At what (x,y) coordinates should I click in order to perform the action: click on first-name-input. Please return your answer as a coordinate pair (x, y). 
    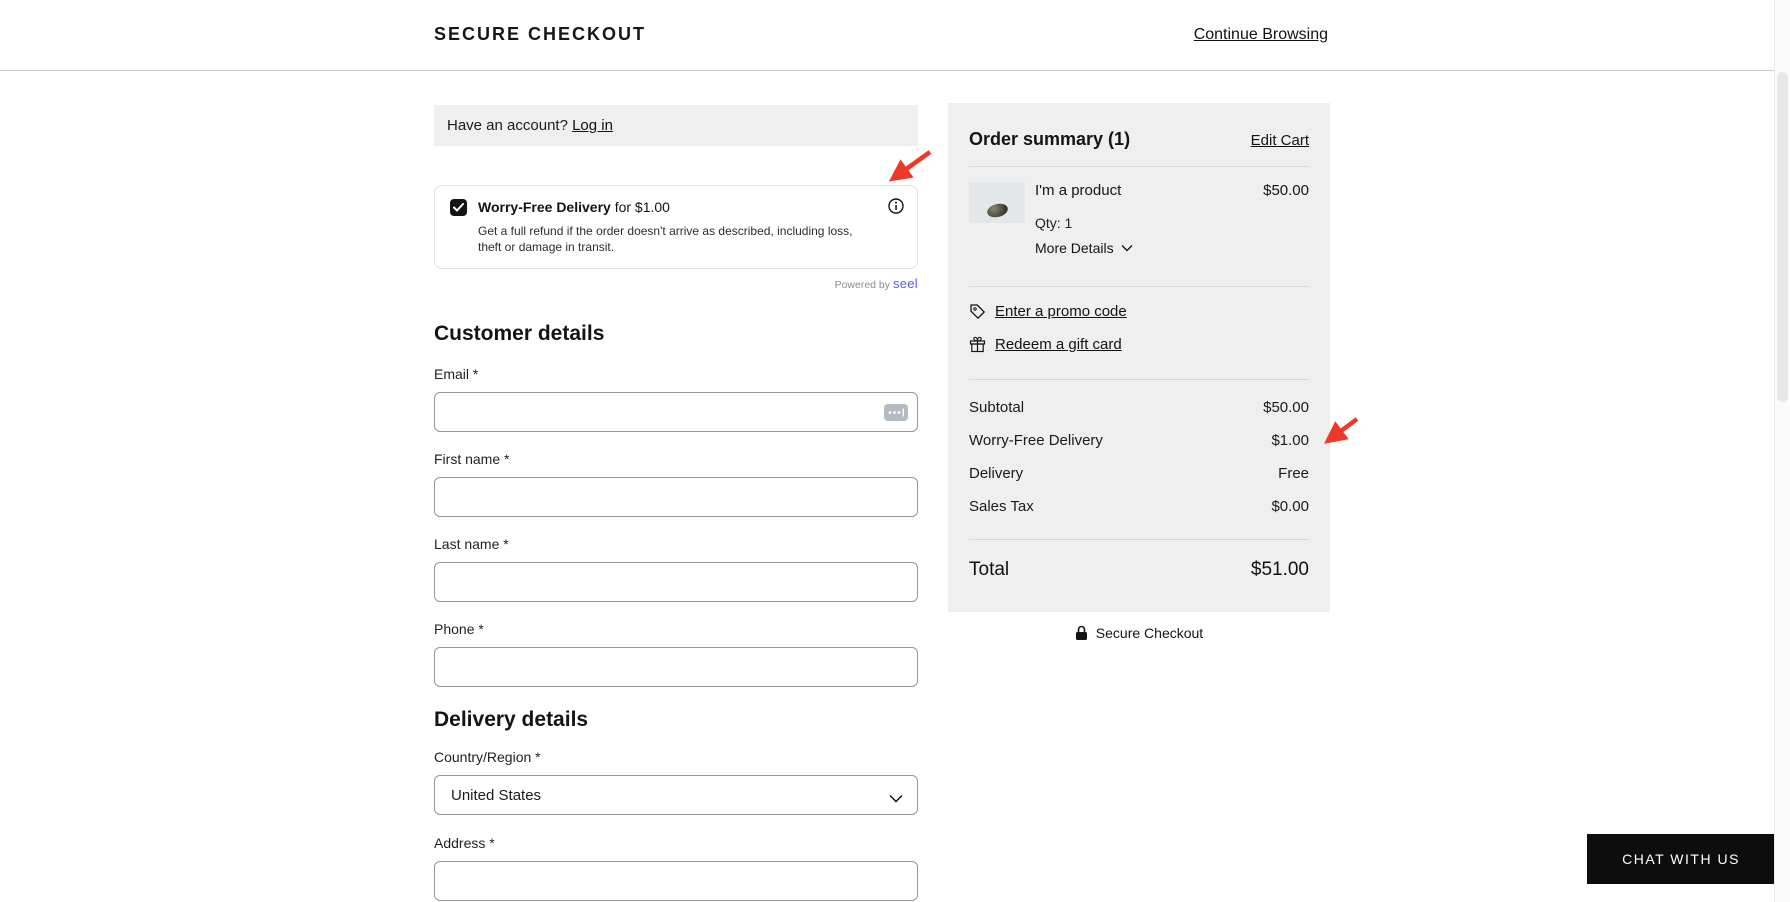
    Looking at the image, I should click on (676, 497).